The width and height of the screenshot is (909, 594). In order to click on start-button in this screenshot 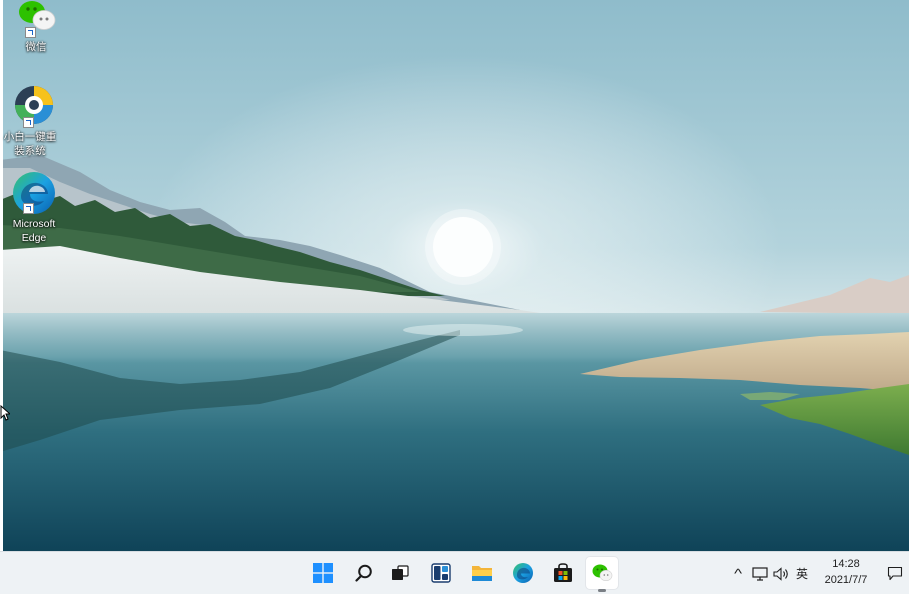, I will do `click(323, 573)`.